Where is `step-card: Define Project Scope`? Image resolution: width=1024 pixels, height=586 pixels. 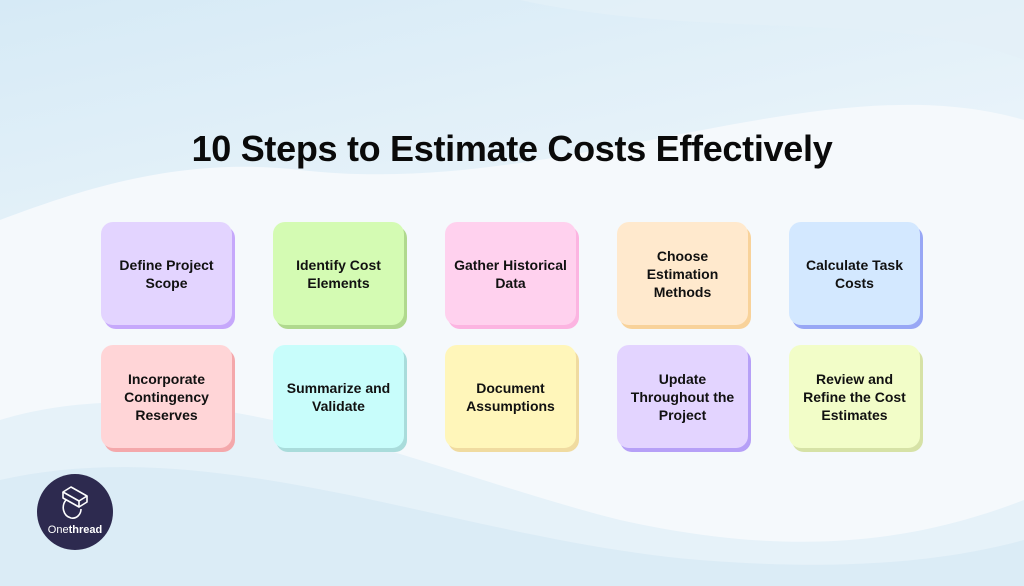
step-card: Define Project Scope is located at coordinates (166, 273).